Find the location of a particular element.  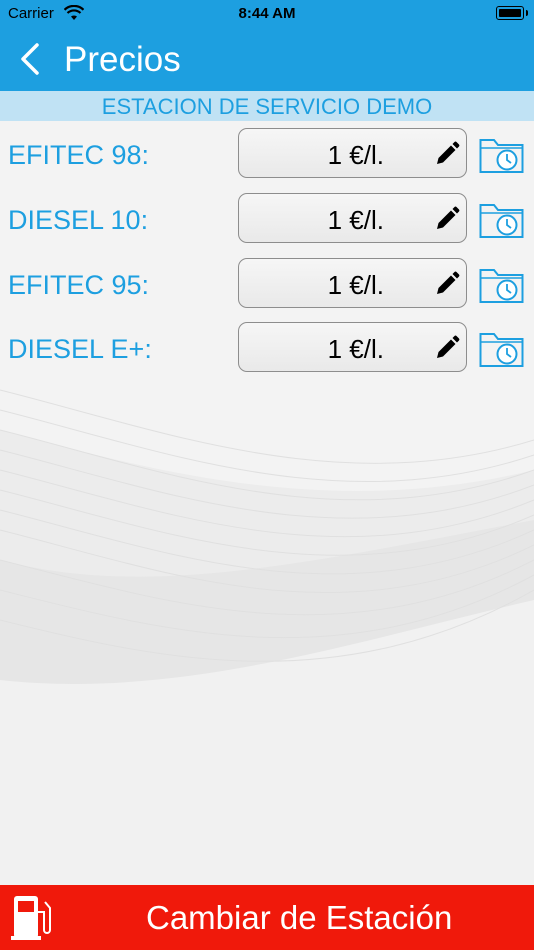

fuel-row-diesel-10: DIESEL 10: 1 €/l. is located at coordinates (267, 219).